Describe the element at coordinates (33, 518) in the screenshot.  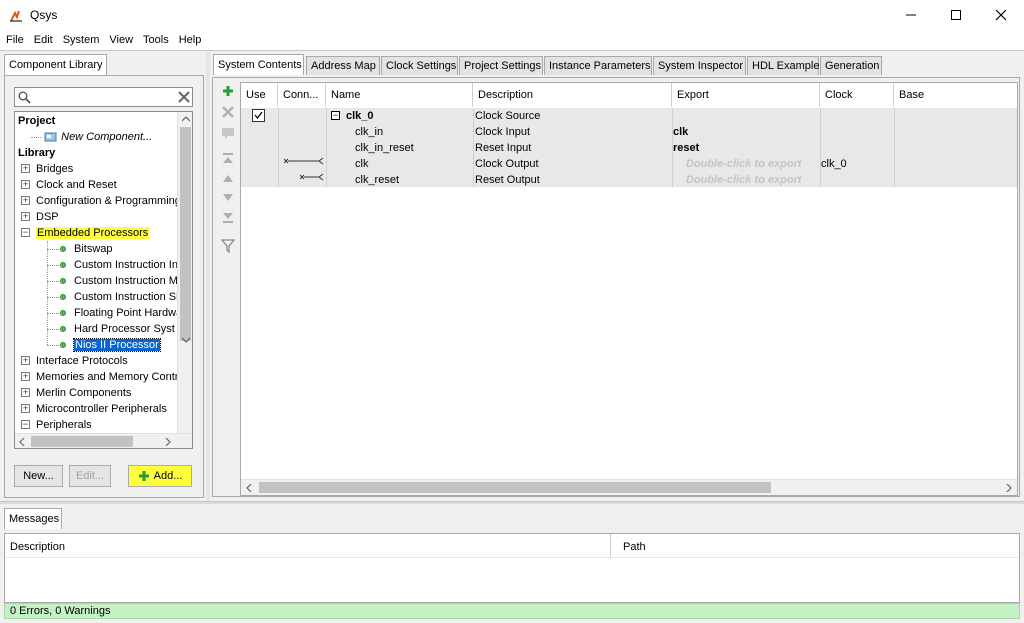
I see `tab-messages: Messages` at that location.